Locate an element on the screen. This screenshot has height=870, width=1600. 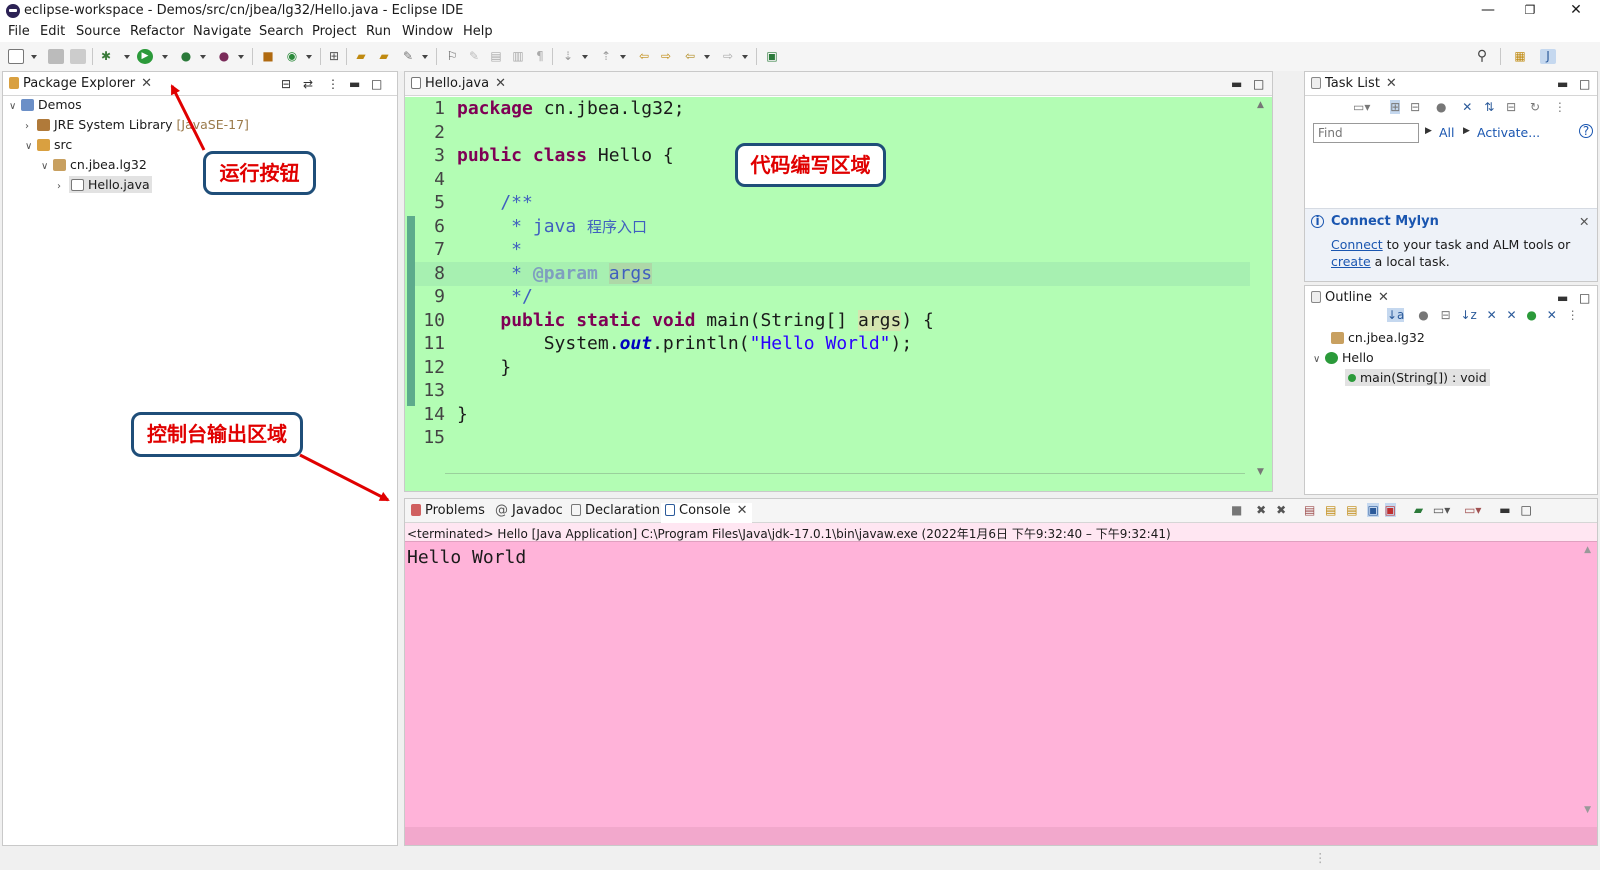
console-area-arrow is located at coordinates (344, 477).